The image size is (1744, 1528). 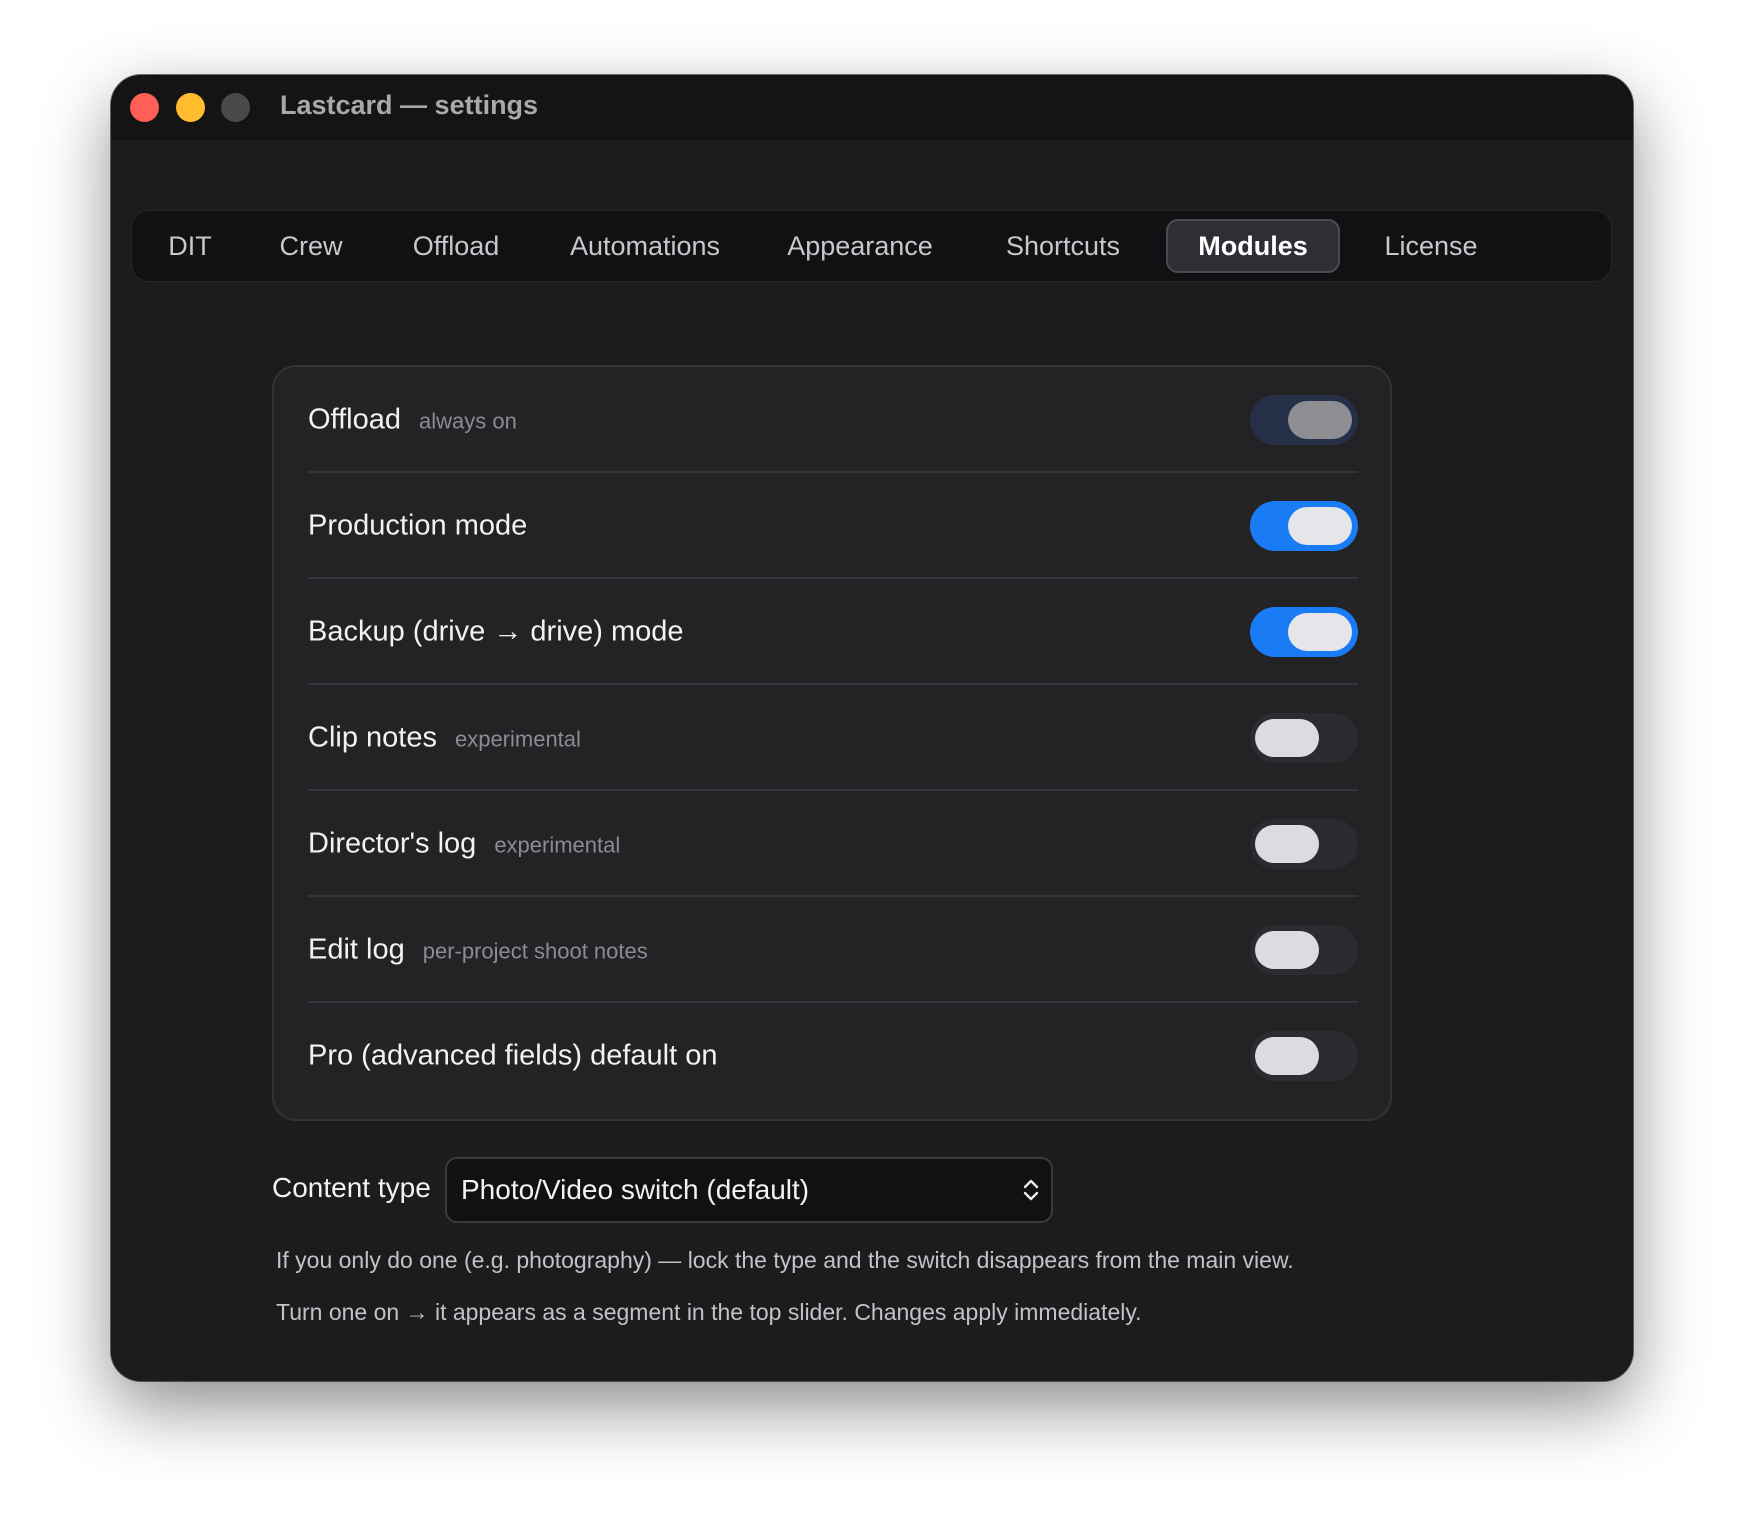 I want to click on tab-crew: Crew, so click(x=311, y=246).